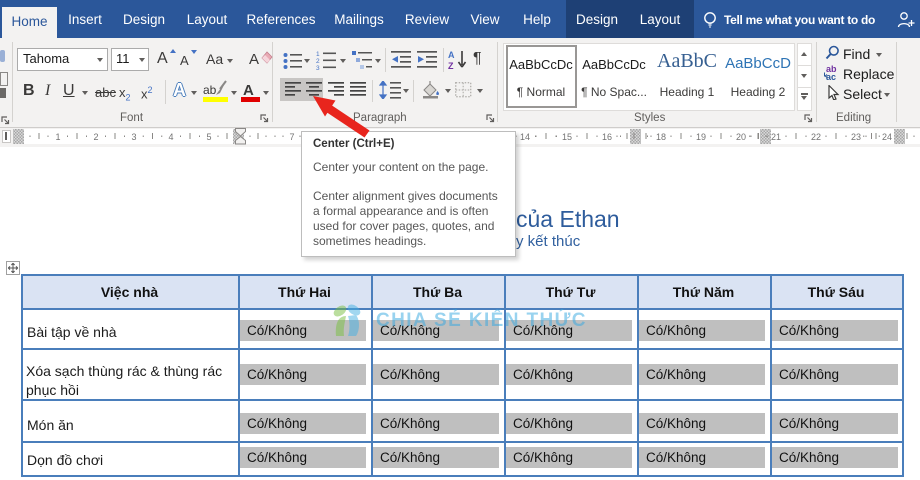 Image resolution: width=920 pixels, height=480 pixels. I want to click on svg-text: 15, so click(567, 137).